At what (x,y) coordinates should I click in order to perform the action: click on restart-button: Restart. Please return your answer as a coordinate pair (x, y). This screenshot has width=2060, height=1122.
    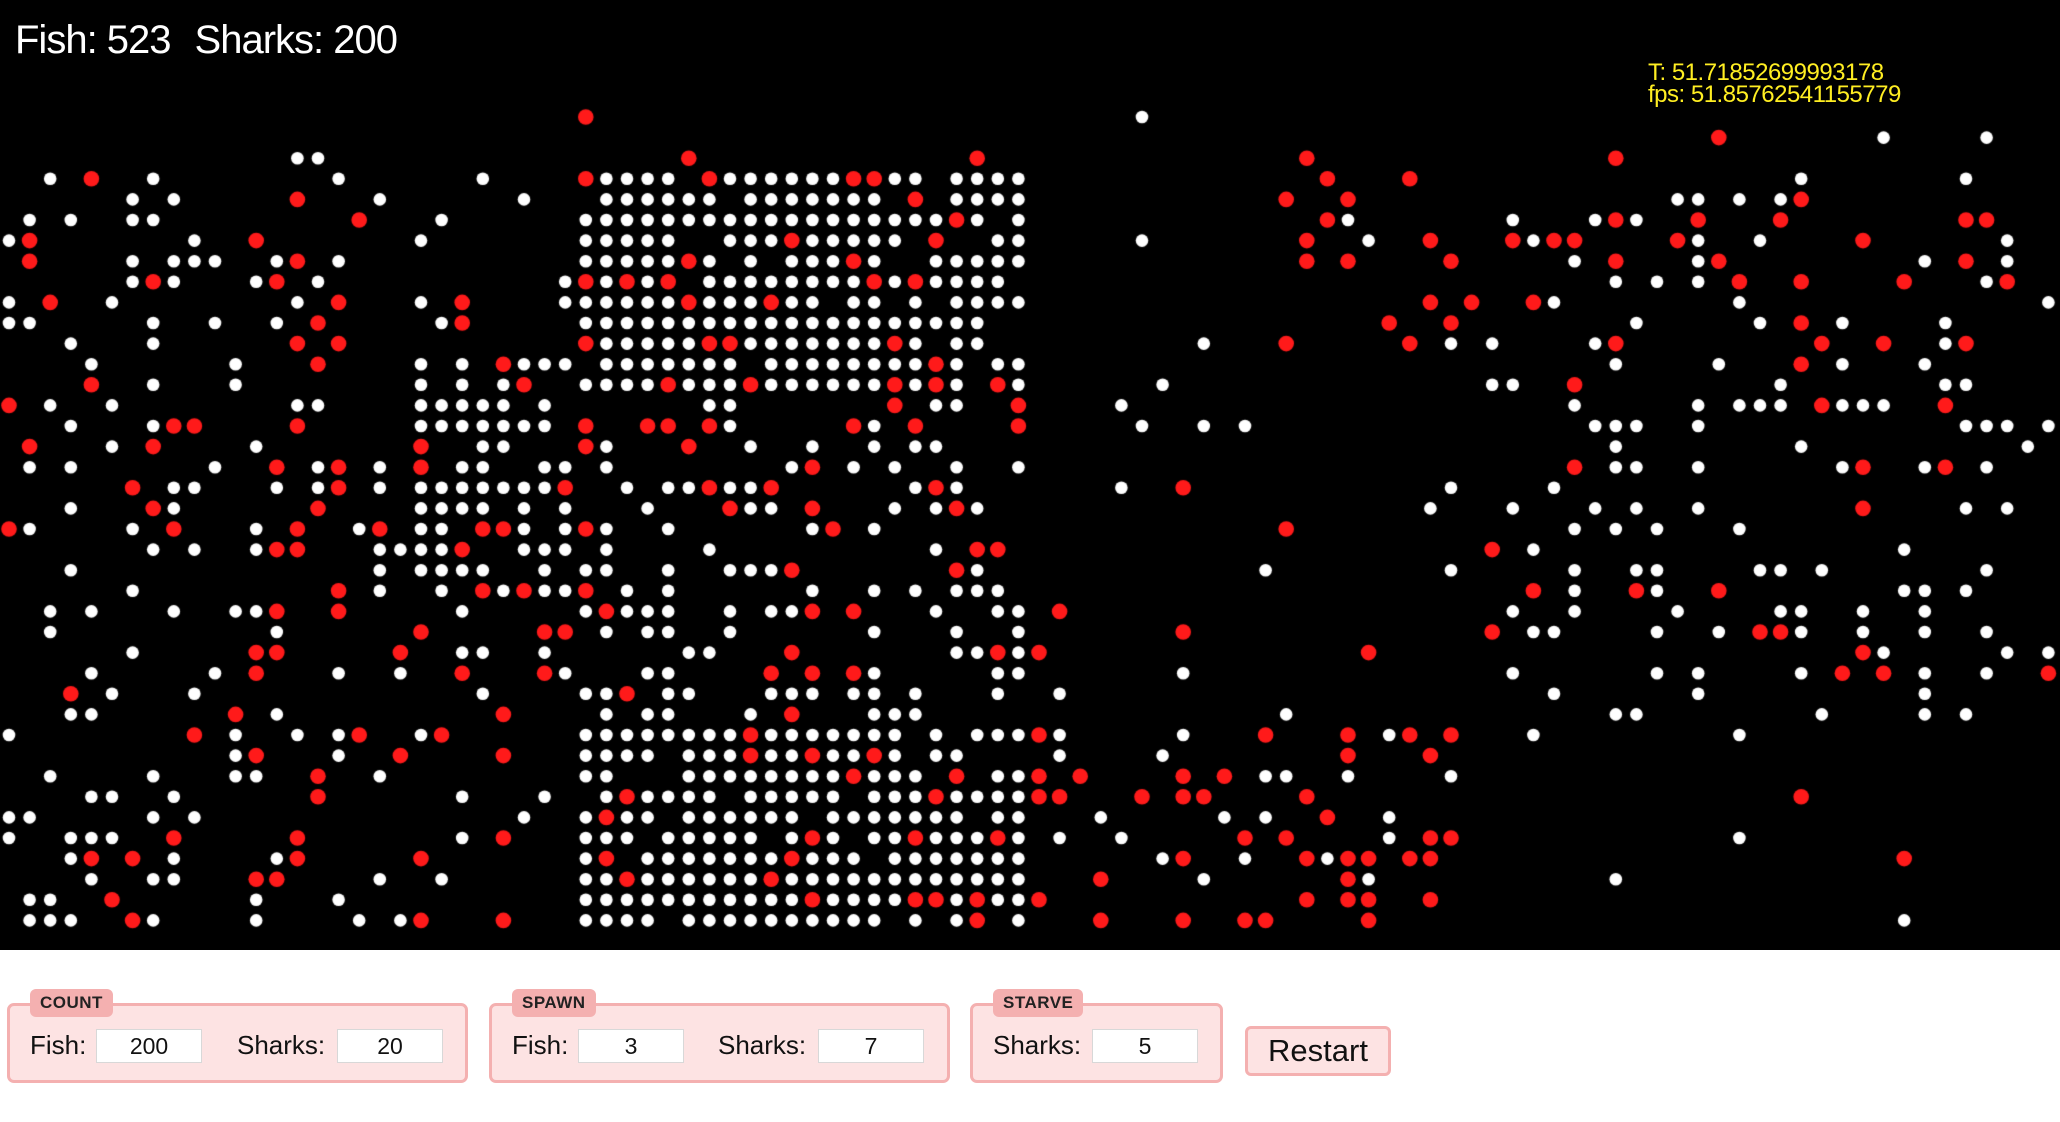
    Looking at the image, I should click on (1318, 1051).